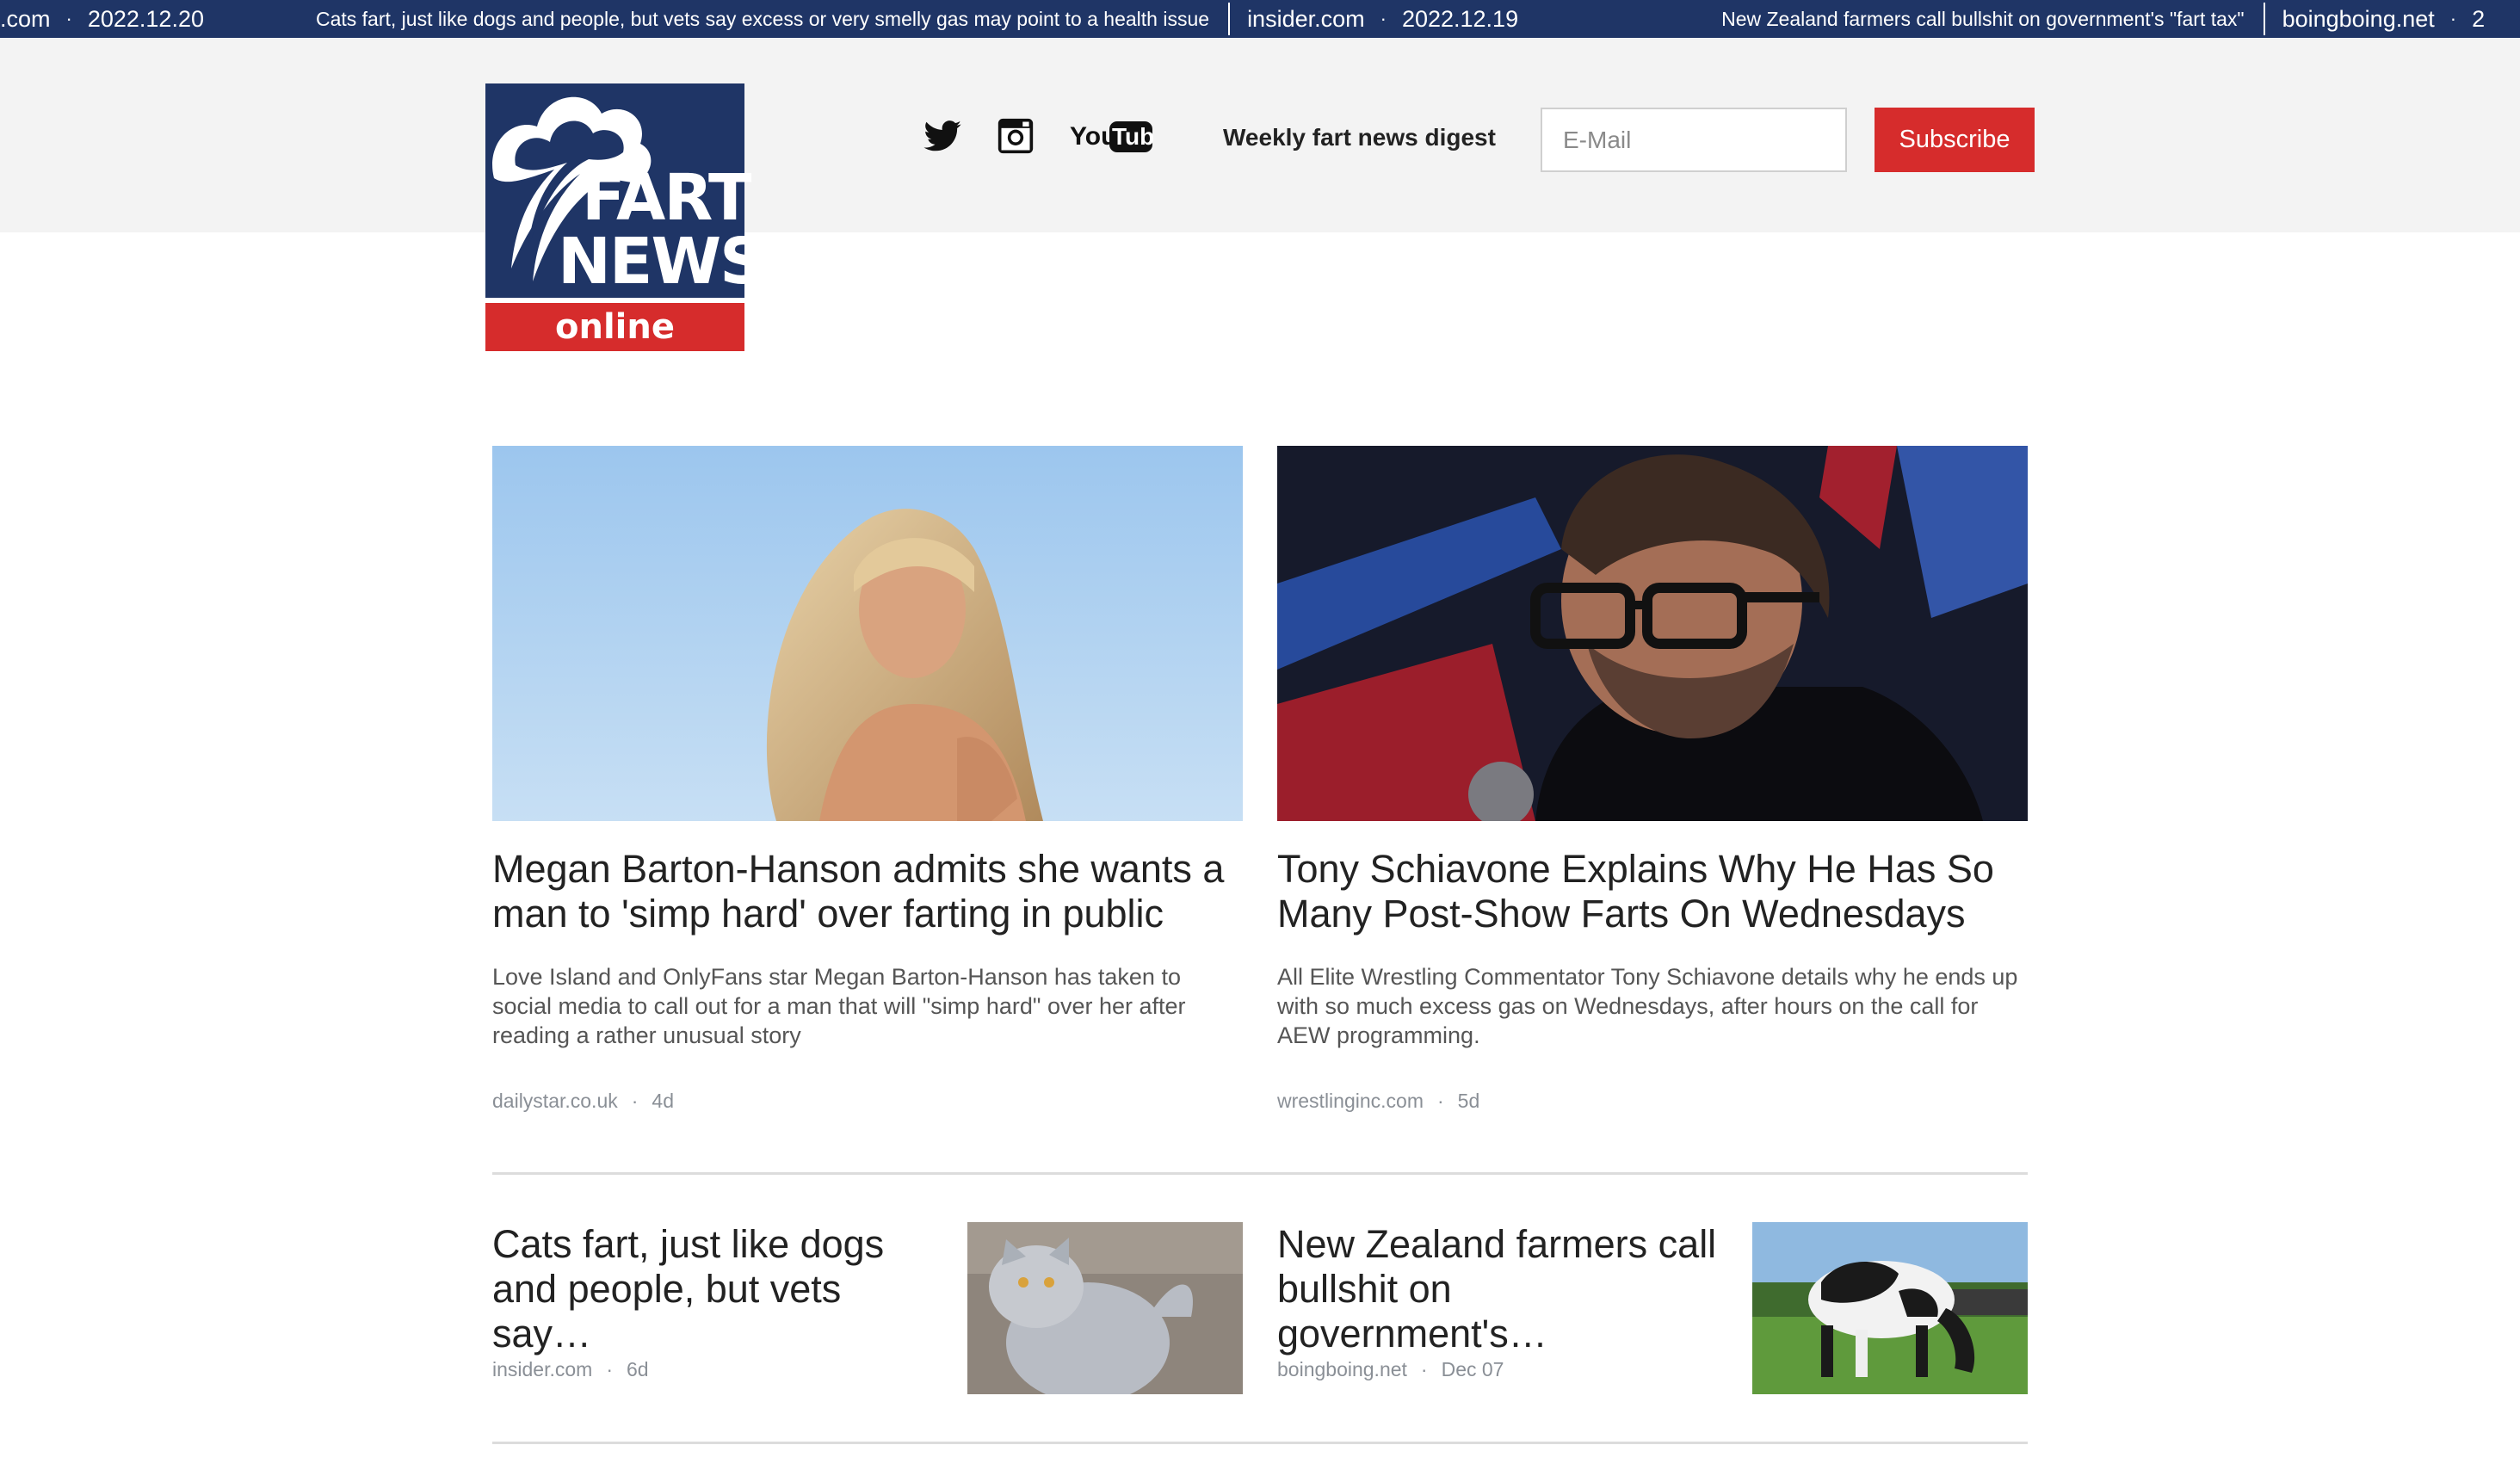 The image size is (2520, 1476). What do you see at coordinates (1468, 1101) in the screenshot?
I see `article-age: 5d` at bounding box center [1468, 1101].